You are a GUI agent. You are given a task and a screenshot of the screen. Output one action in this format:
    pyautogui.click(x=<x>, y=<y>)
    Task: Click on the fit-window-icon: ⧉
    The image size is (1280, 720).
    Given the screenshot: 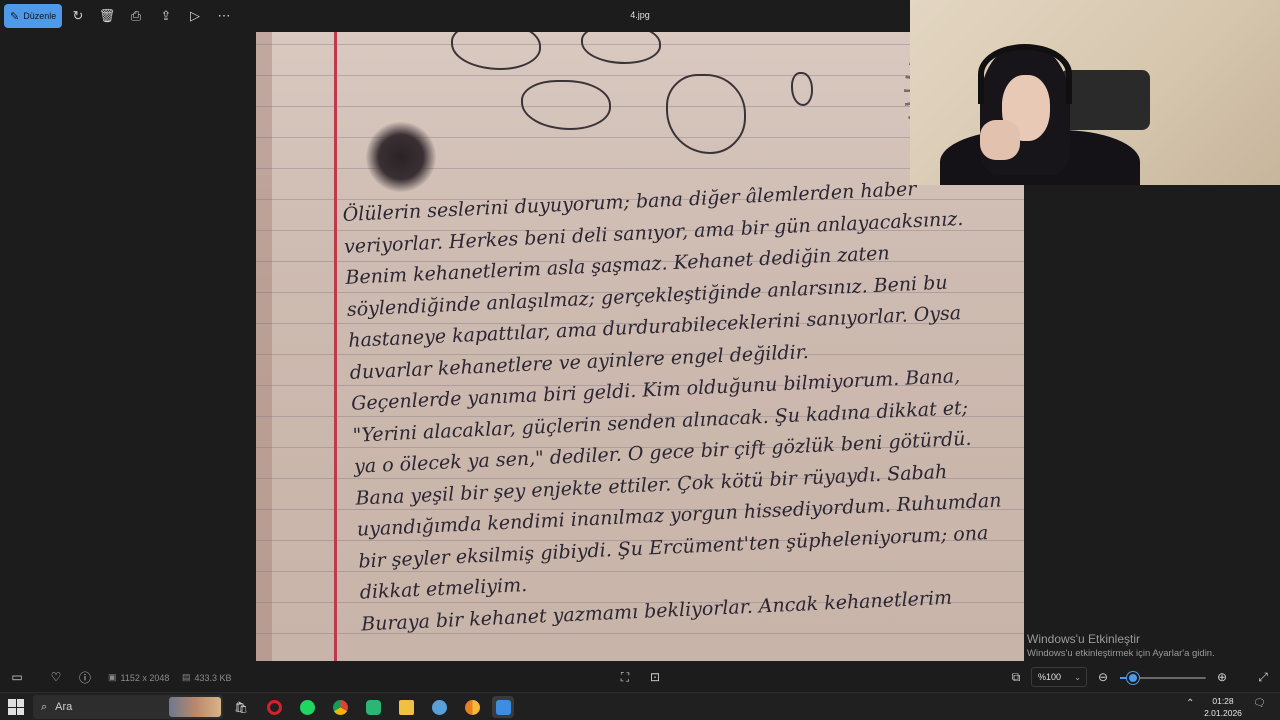 What is the action you would take?
    pyautogui.click(x=1016, y=677)
    